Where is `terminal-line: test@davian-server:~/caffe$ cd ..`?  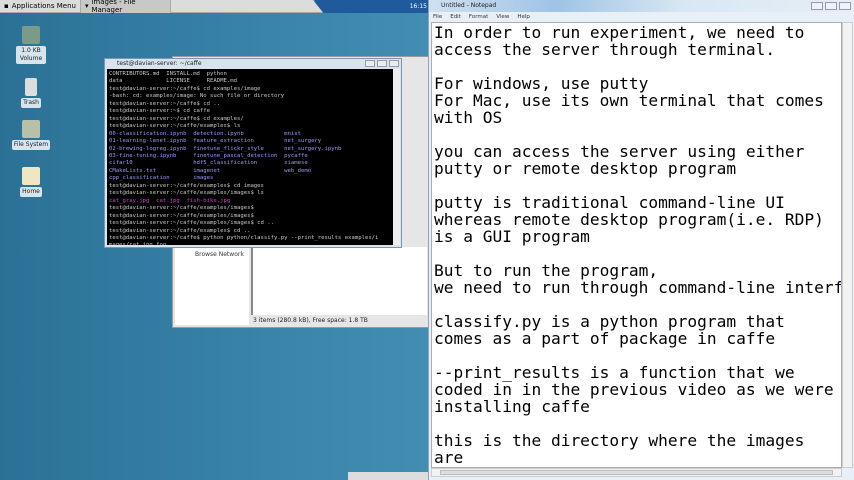
terminal-line: test@davian-server:~/caffe$ cd .. is located at coordinates (165, 103).